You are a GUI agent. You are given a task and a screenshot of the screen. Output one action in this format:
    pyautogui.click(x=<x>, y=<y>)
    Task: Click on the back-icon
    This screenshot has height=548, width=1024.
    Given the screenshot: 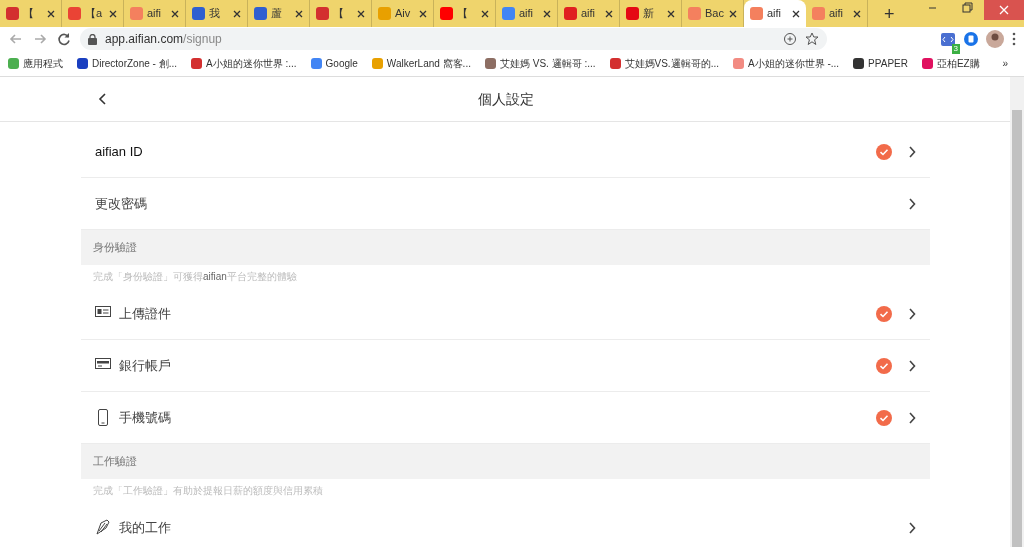 What is the action you would take?
    pyautogui.click(x=102, y=99)
    